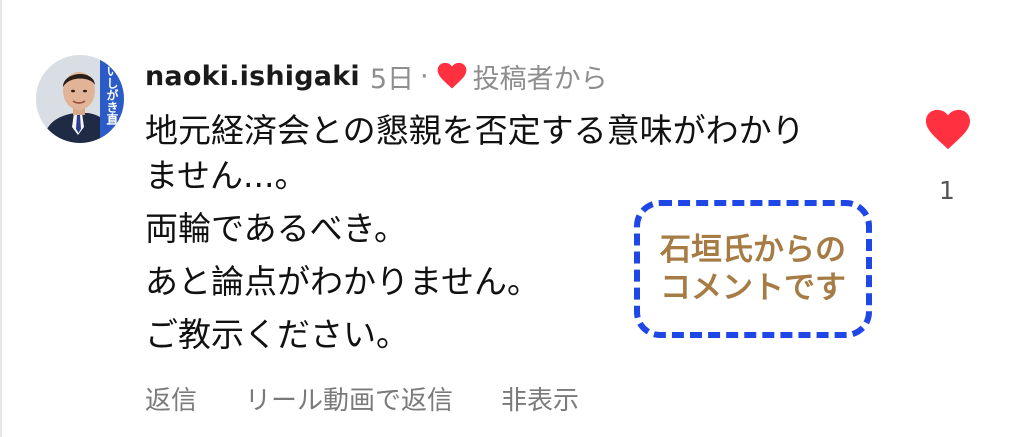 This screenshot has width=1024, height=437. What do you see at coordinates (252, 76) in the screenshot?
I see `username: naoki.ishigaki` at bounding box center [252, 76].